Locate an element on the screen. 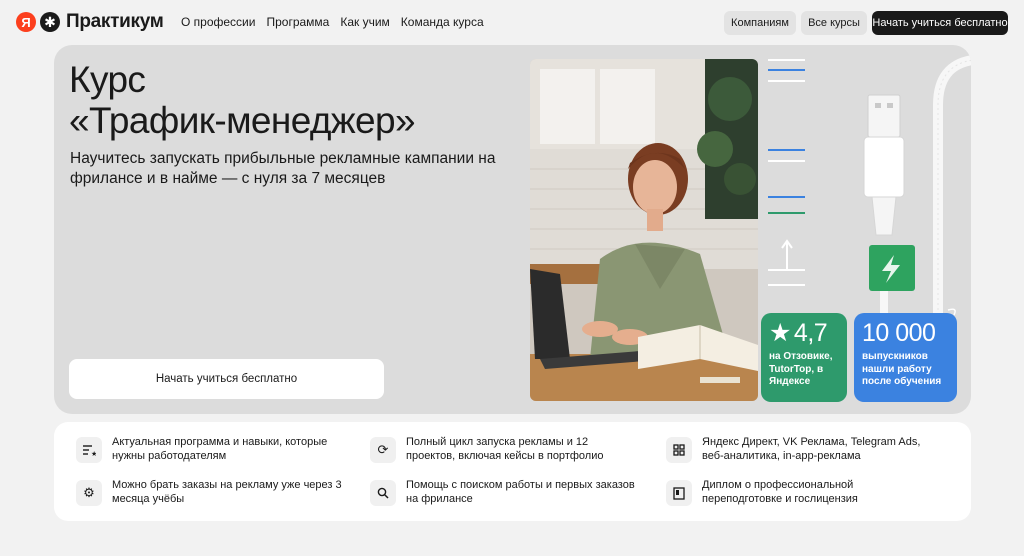  nav-item-profession: О профессии is located at coordinates (218, 22).